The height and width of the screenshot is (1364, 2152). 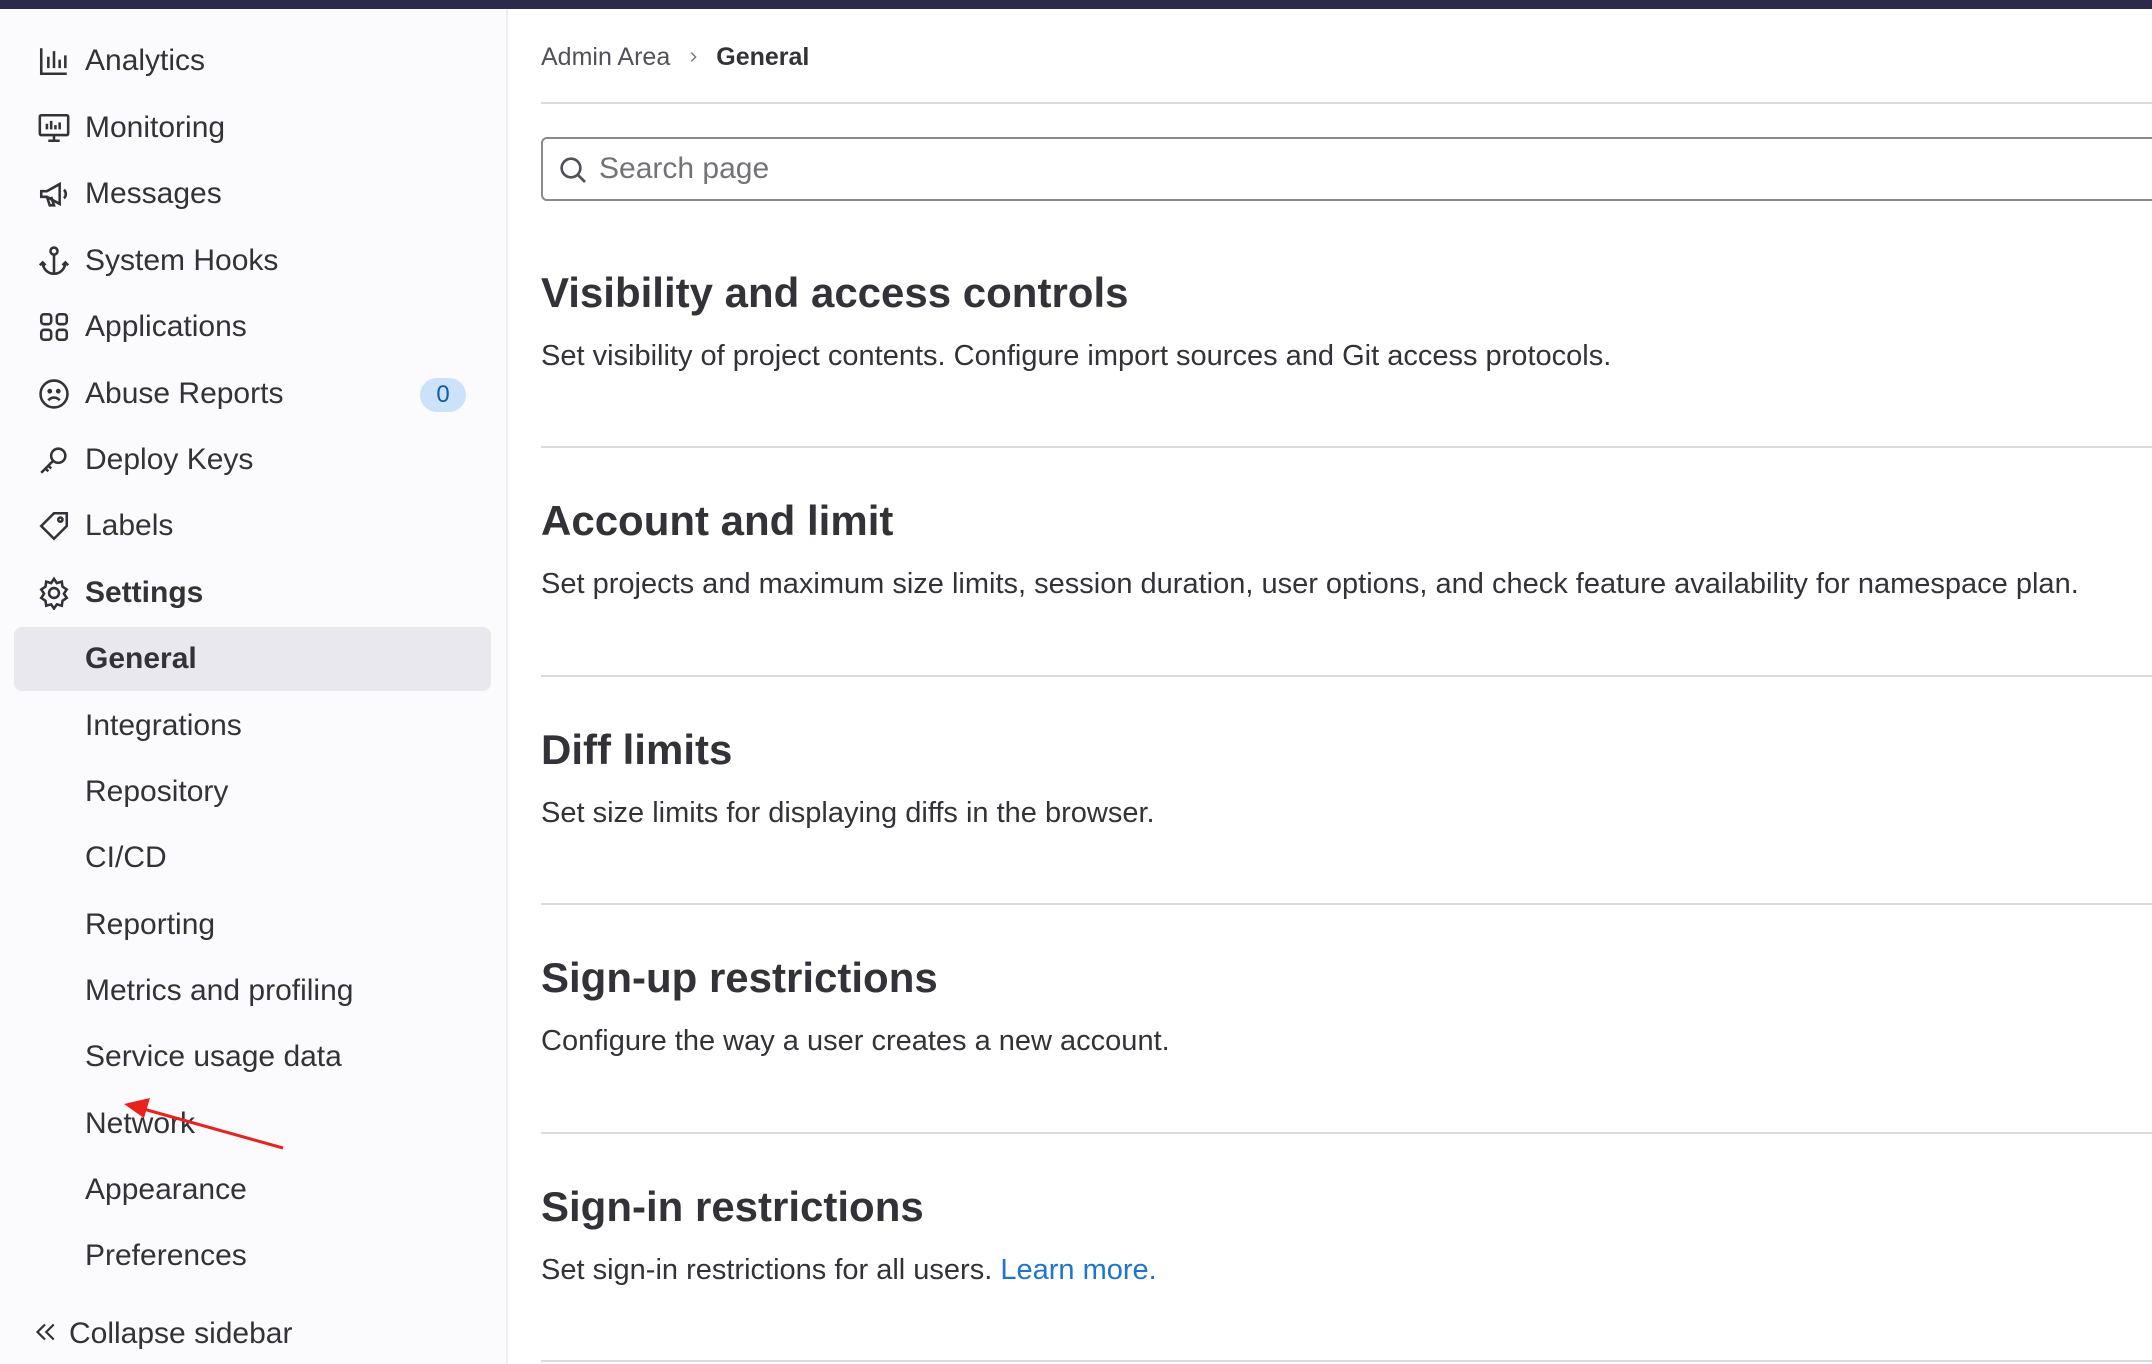 I want to click on key-icon, so click(x=54, y=460).